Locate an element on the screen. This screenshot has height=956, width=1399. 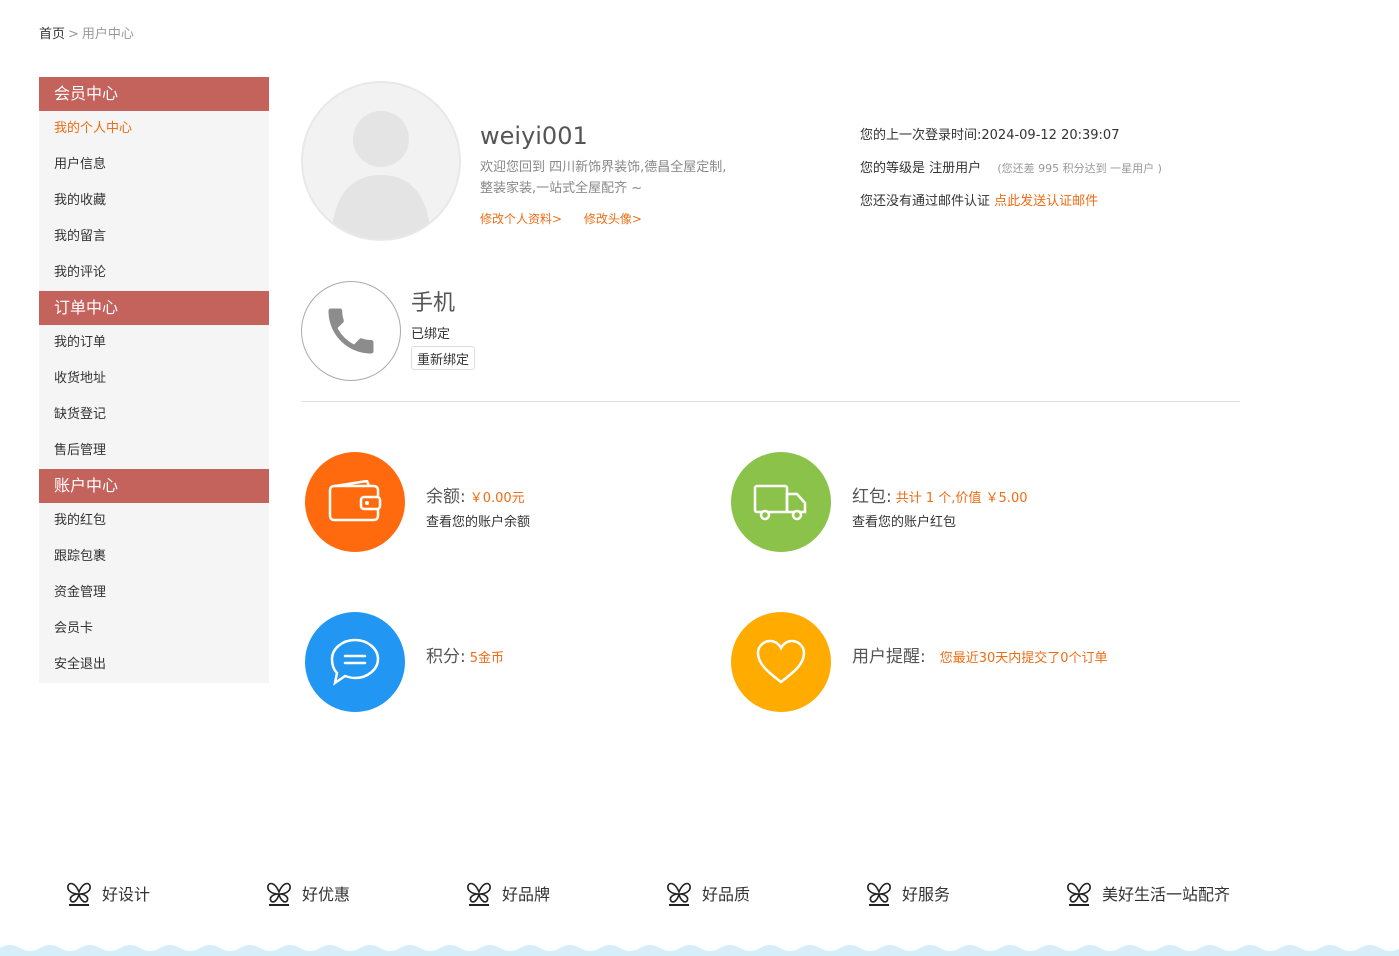
balance-label-row: 余额: ￥0.00元 is located at coordinates (475, 494).